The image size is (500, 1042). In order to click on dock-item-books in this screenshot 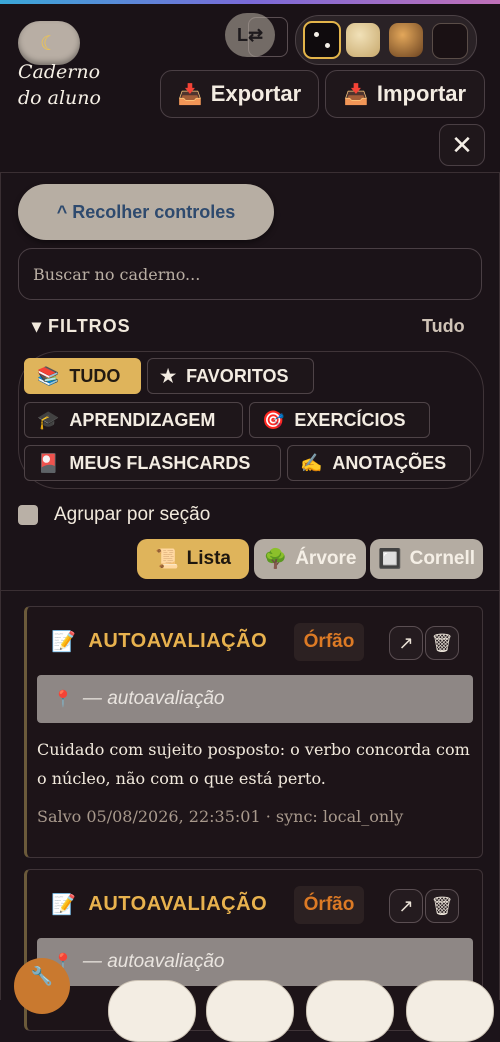, I will do `click(152, 1011)`.